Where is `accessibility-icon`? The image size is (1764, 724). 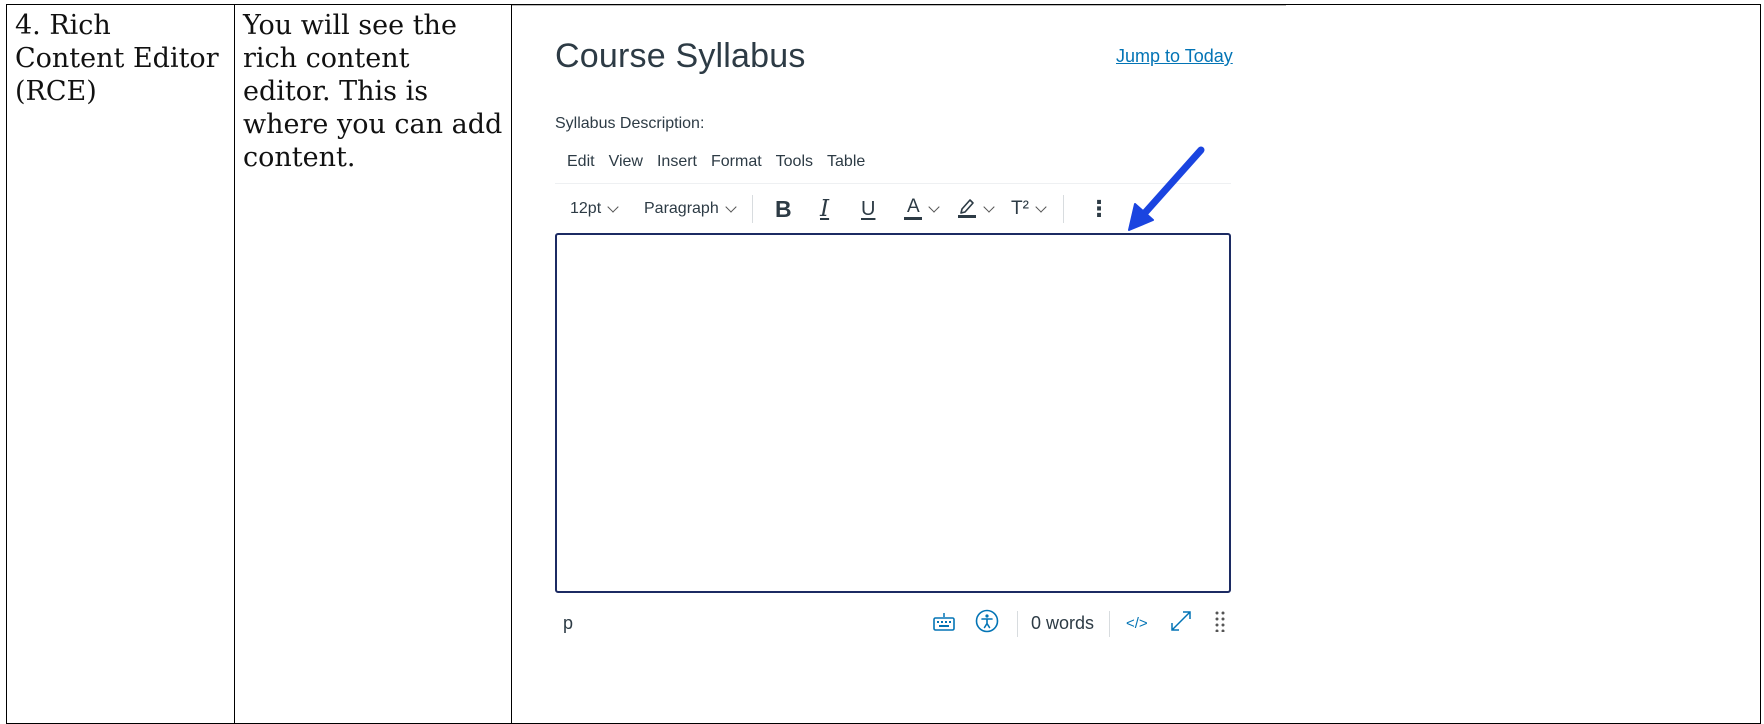
accessibility-icon is located at coordinates (987, 623).